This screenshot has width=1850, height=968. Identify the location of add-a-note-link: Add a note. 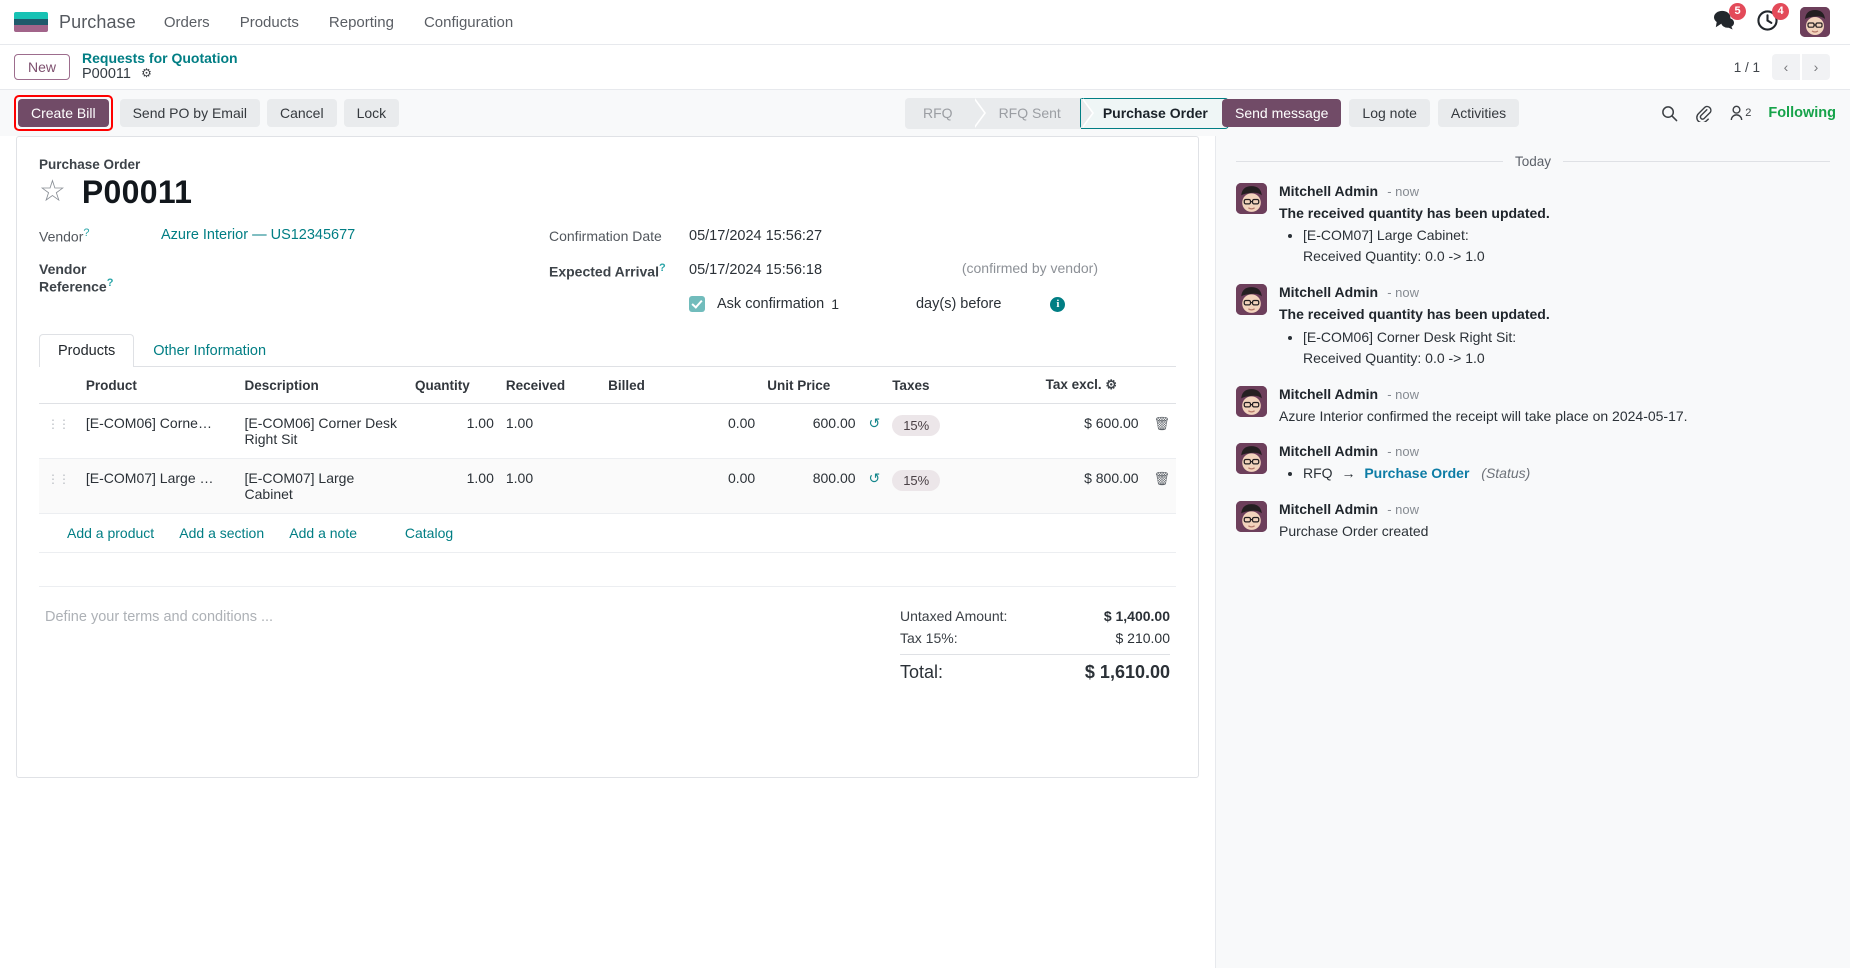
(323, 533).